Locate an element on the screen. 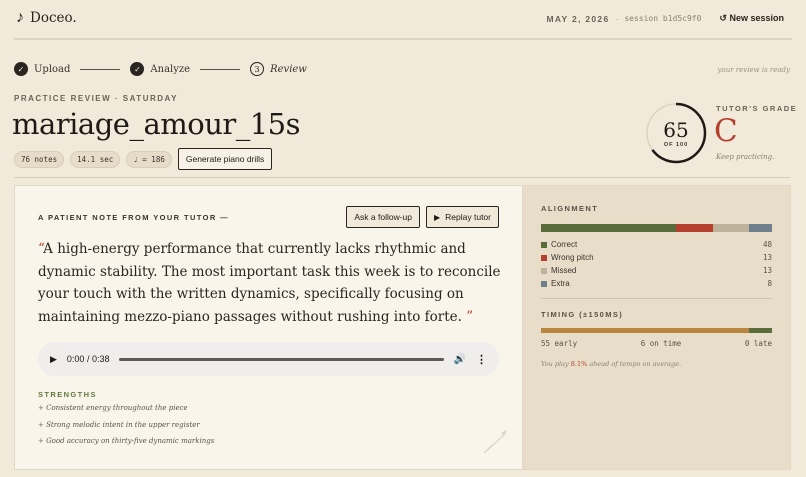 The height and width of the screenshot is (477, 806). replay-tutor-label: Replay tutor is located at coordinates (468, 217).